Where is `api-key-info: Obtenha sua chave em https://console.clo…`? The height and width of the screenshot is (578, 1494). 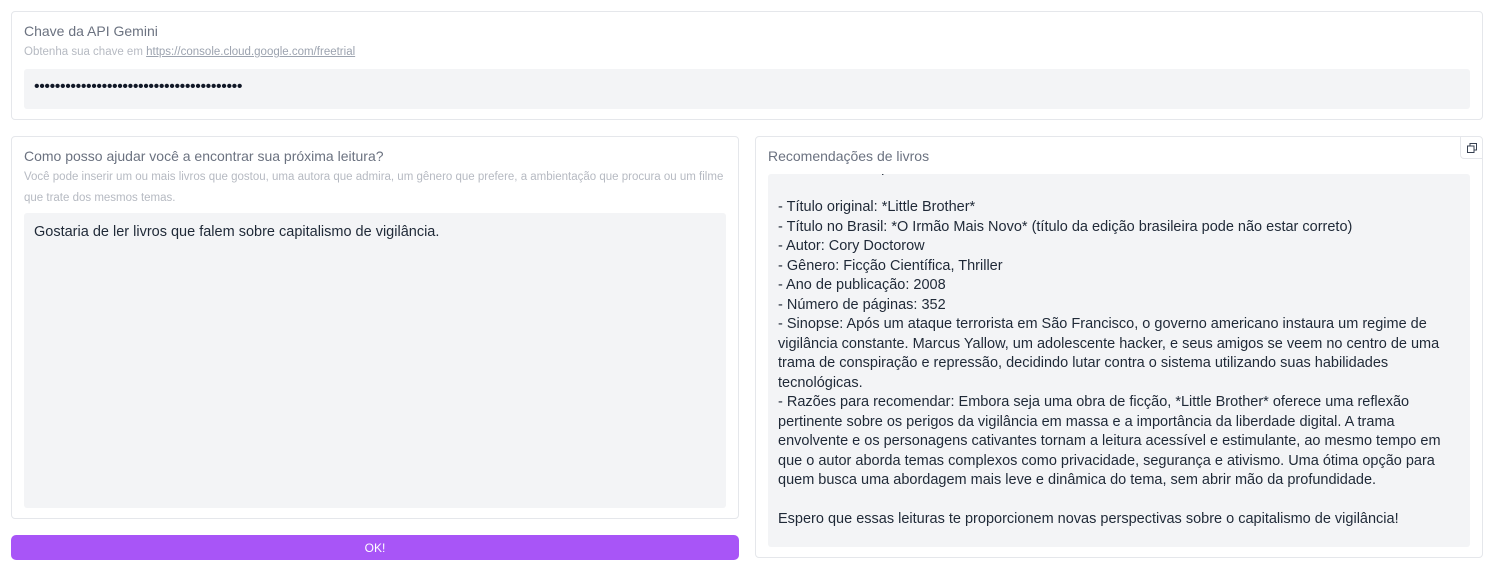 api-key-info: Obtenha sua chave em https://console.clo… is located at coordinates (189, 52).